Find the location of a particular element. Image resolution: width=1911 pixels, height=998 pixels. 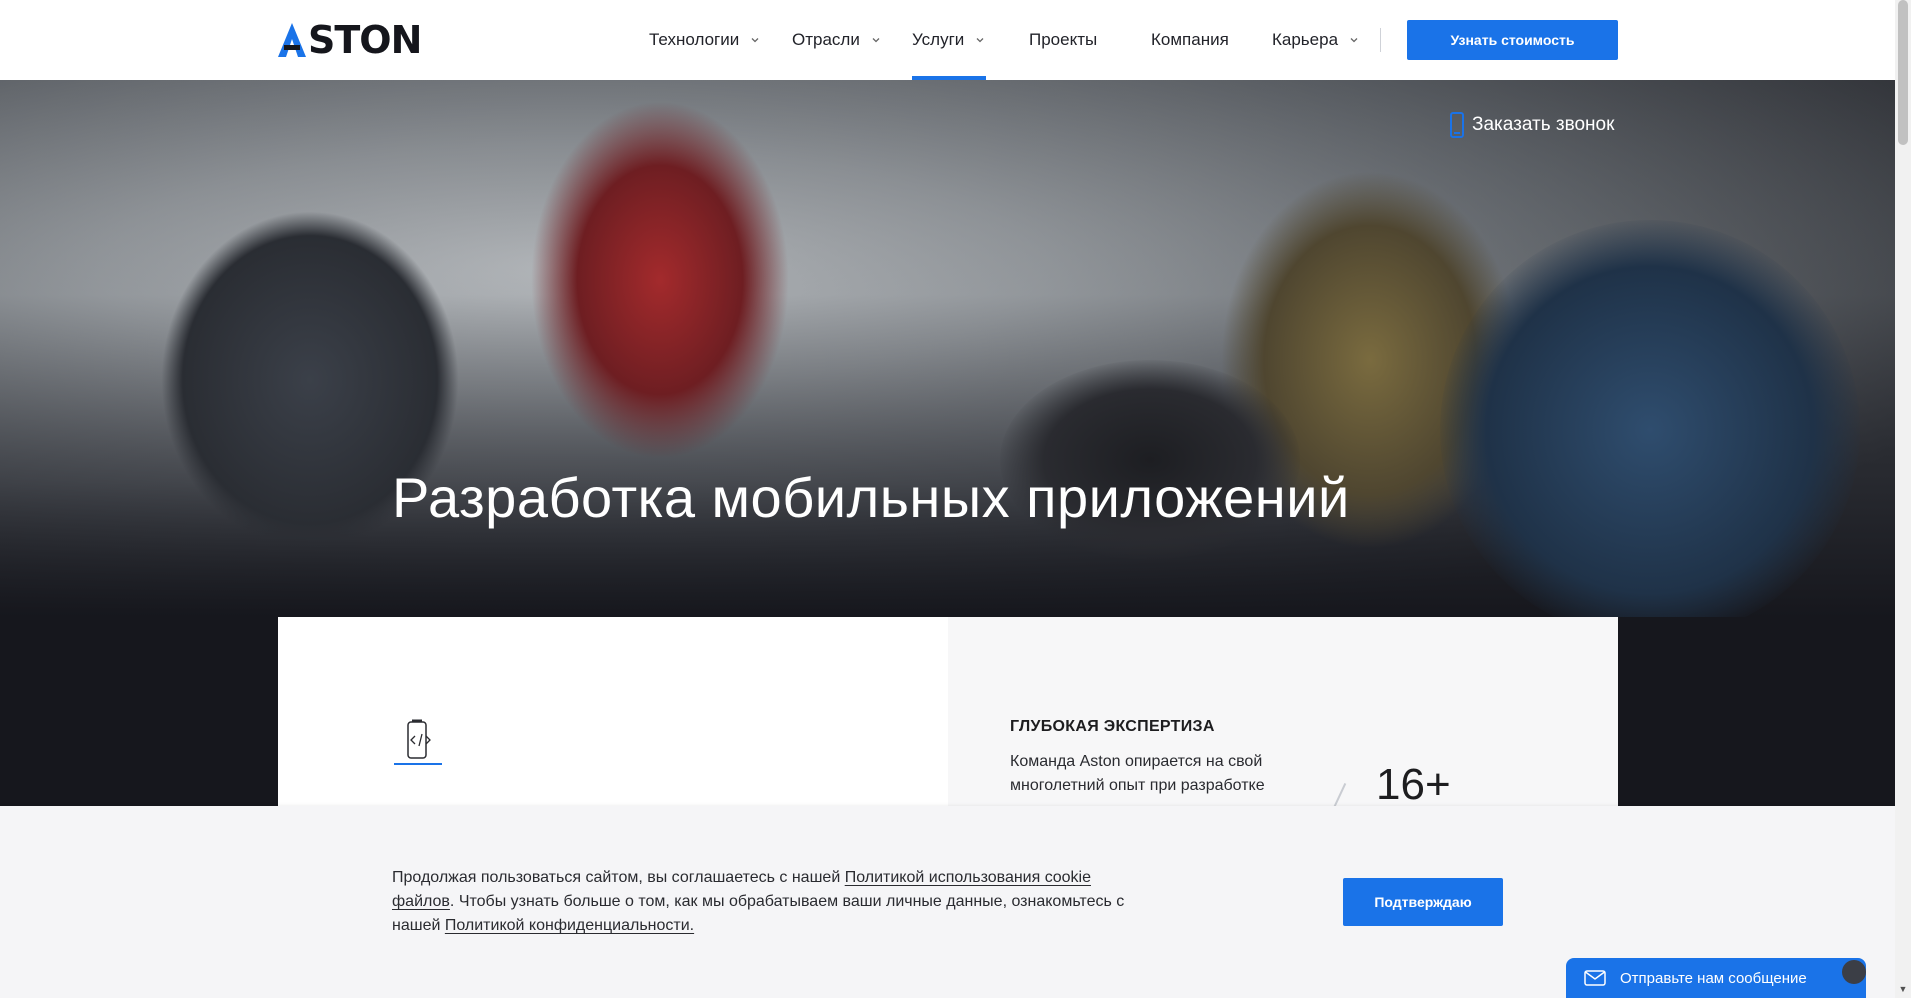

chat-widget-button: Отправьте нам сообщение is located at coordinates (1716, 978).